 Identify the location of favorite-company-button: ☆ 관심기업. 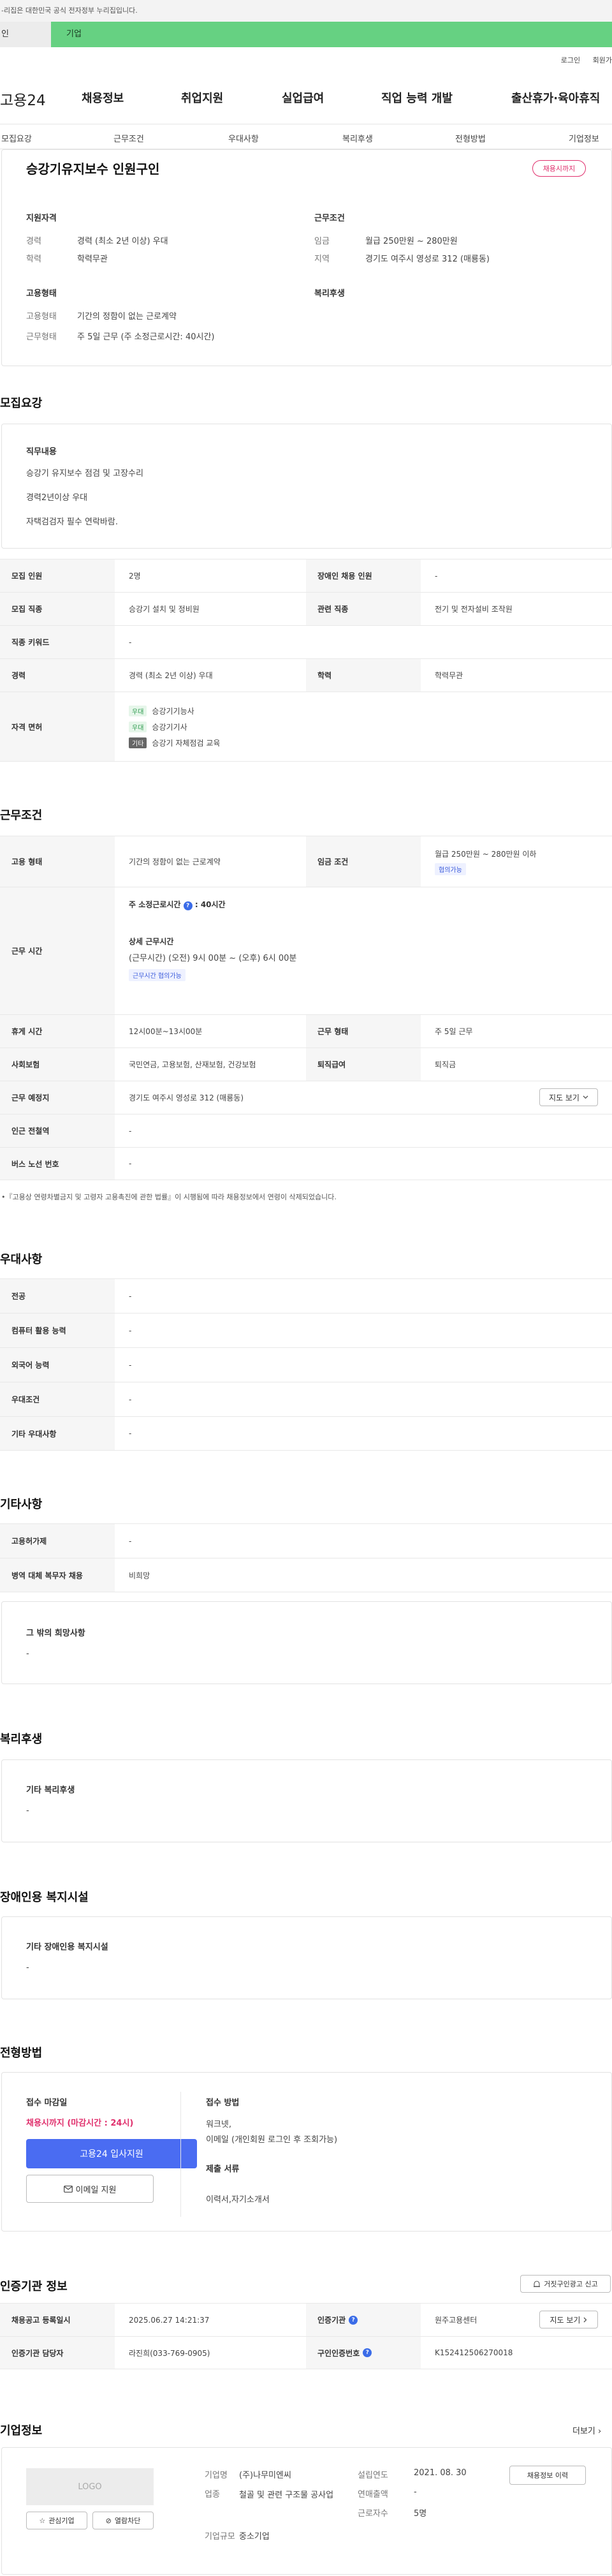
(56, 2520).